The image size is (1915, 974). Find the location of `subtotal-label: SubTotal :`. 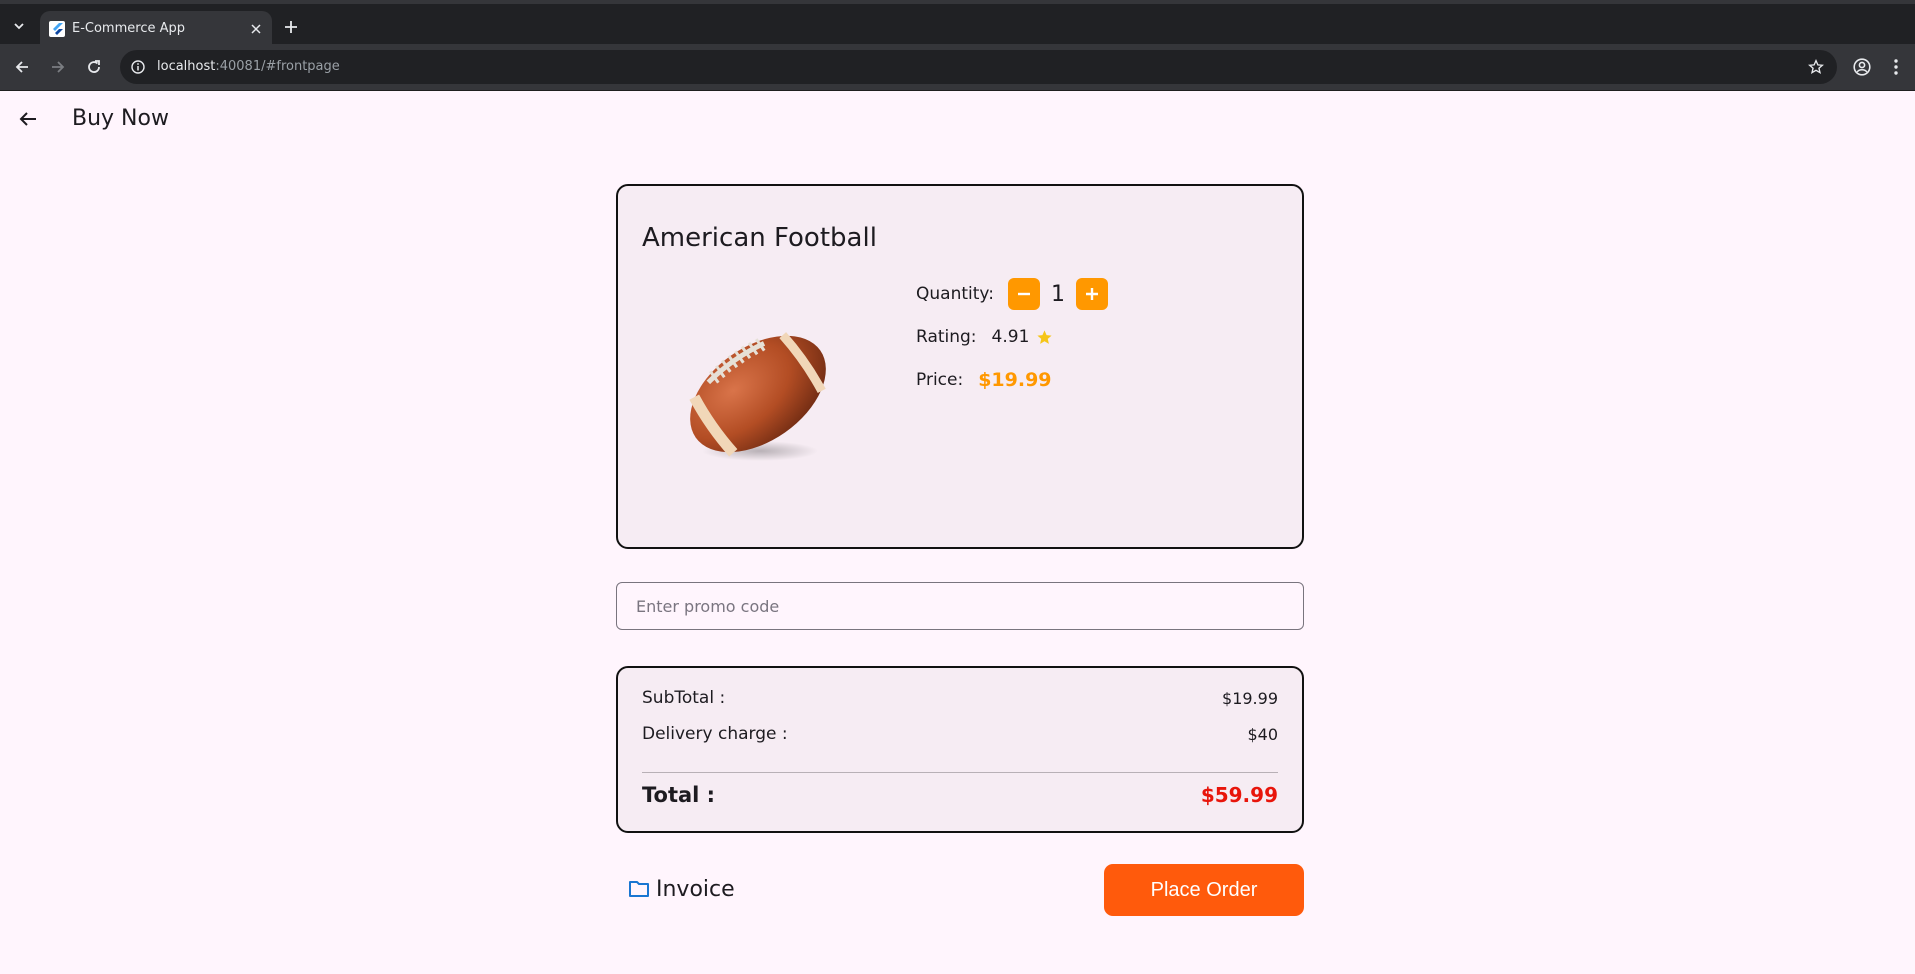

subtotal-label: SubTotal : is located at coordinates (684, 698).